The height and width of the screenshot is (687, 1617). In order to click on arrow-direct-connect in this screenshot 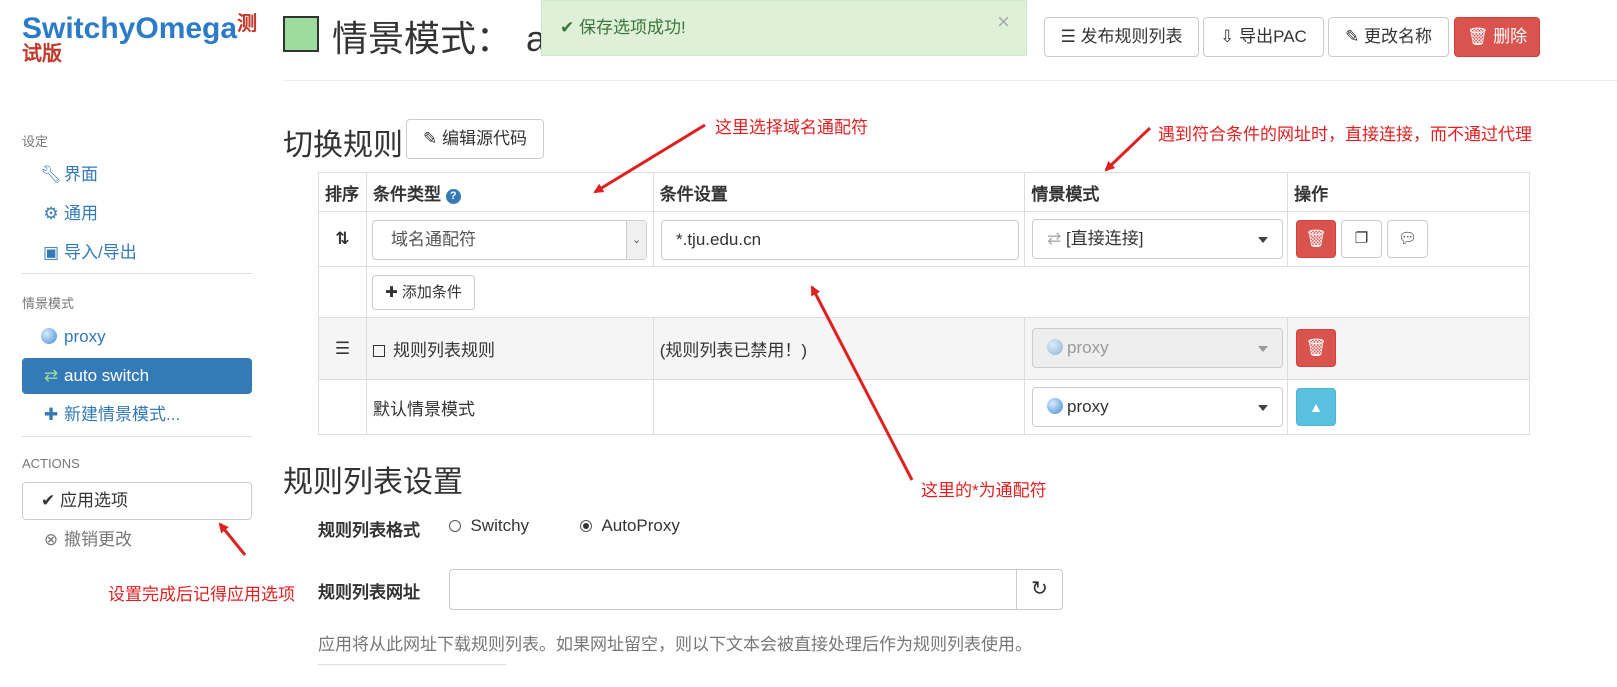, I will do `click(1128, 149)`.